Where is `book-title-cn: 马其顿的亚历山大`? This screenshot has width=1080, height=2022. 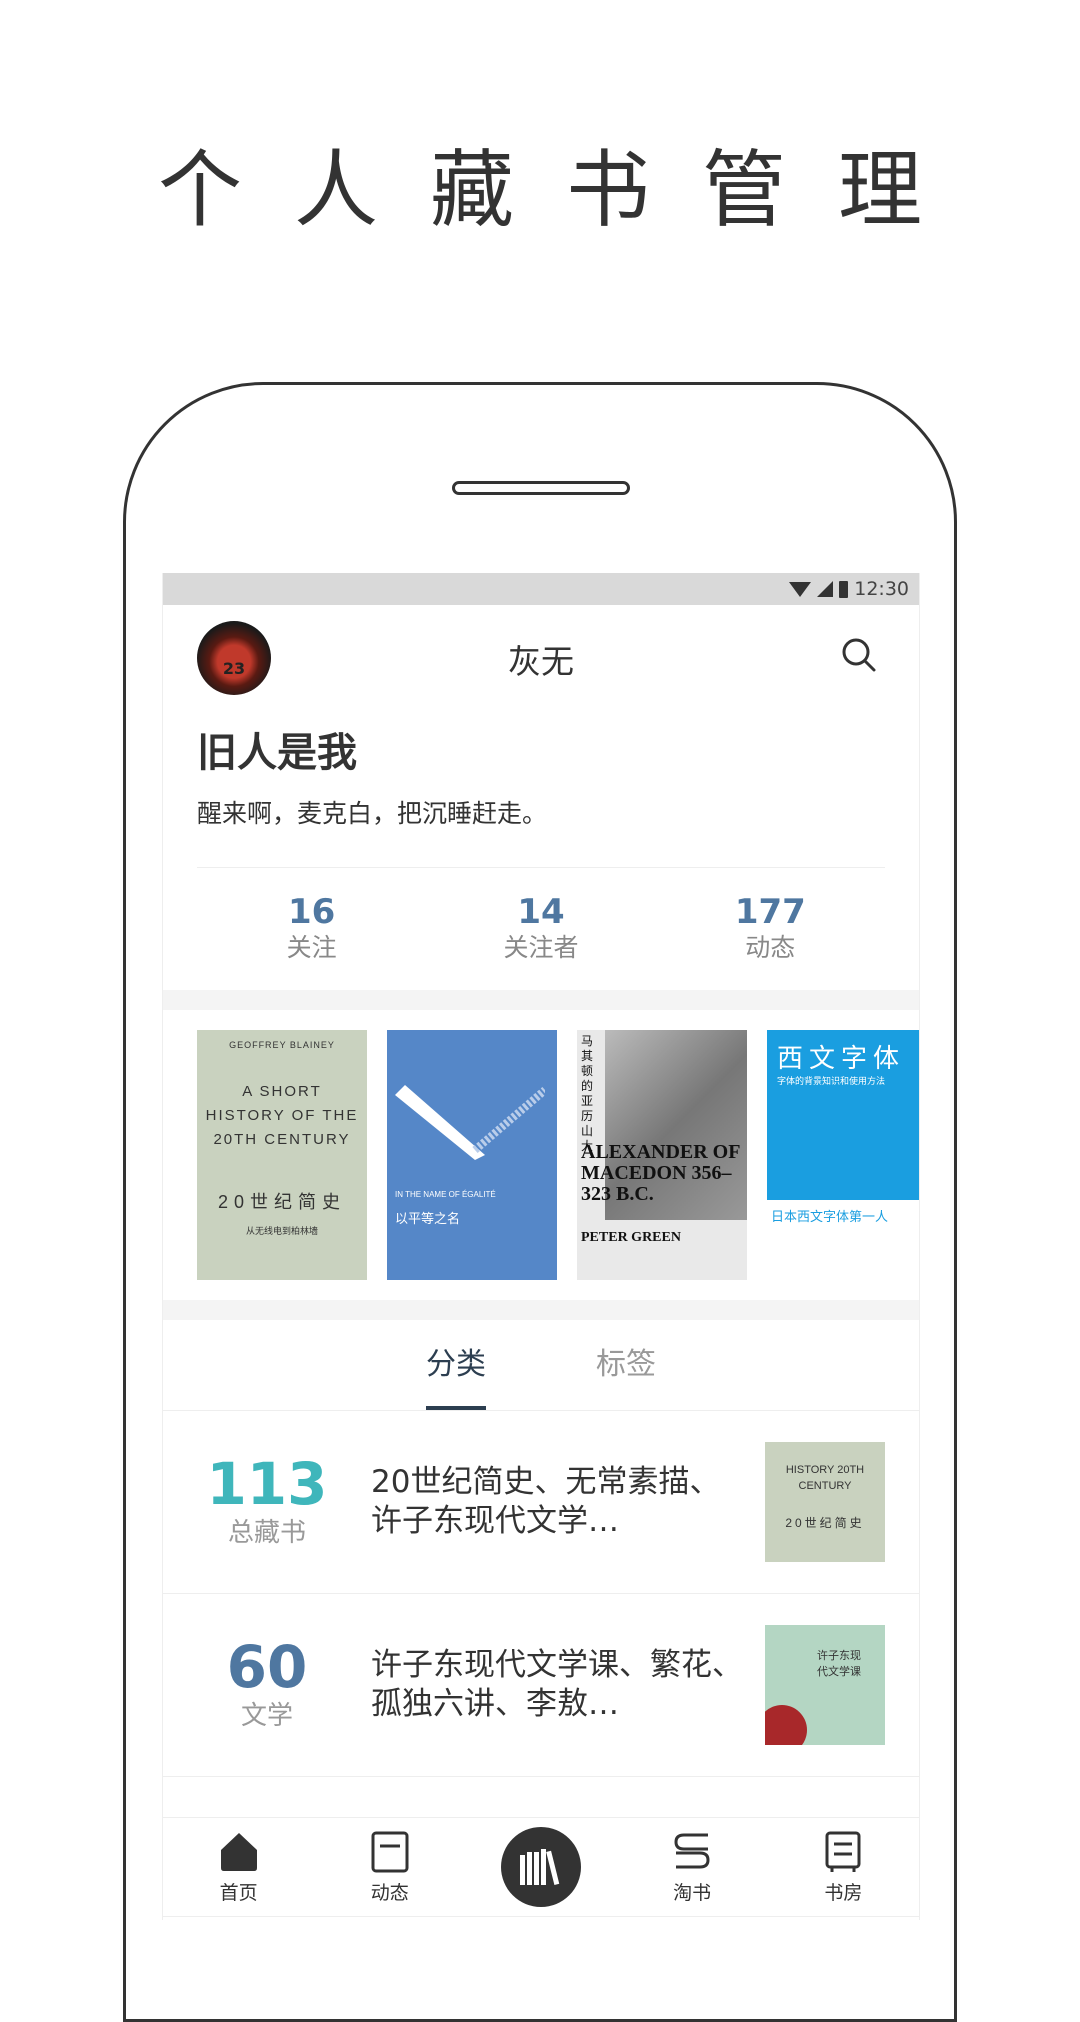 book-title-cn: 马其顿的亚历山大 is located at coordinates (587, 1093).